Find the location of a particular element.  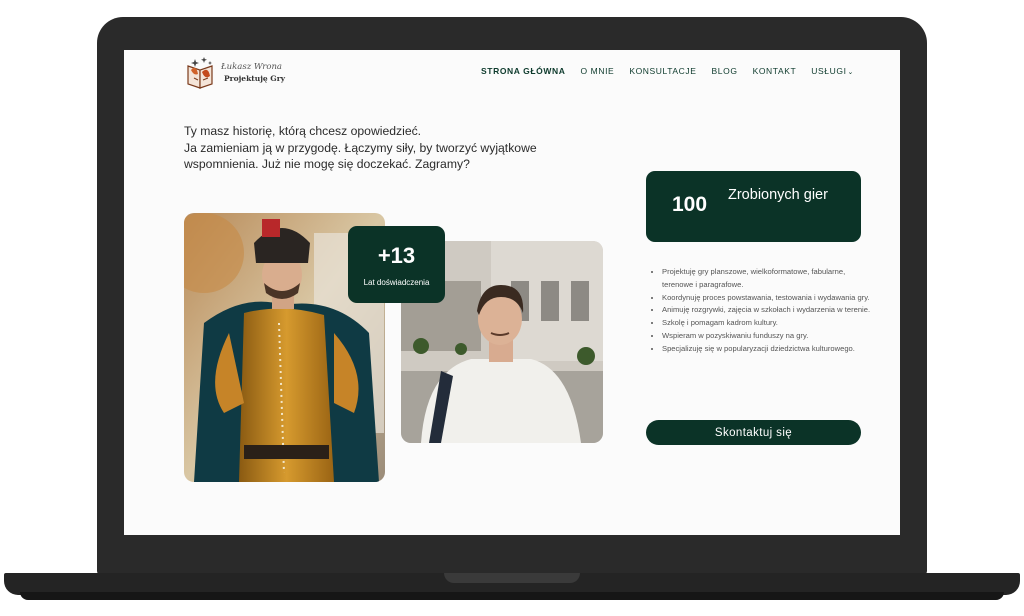

brand-name: Łukasz Wrona is located at coordinates (251, 67).